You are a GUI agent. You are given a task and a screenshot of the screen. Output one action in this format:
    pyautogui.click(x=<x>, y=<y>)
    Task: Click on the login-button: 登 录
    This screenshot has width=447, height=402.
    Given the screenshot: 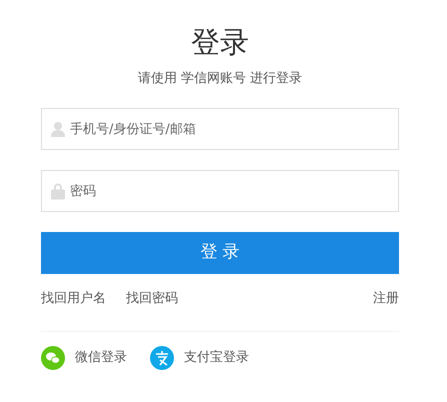 What is the action you would take?
    pyautogui.click(x=220, y=253)
    